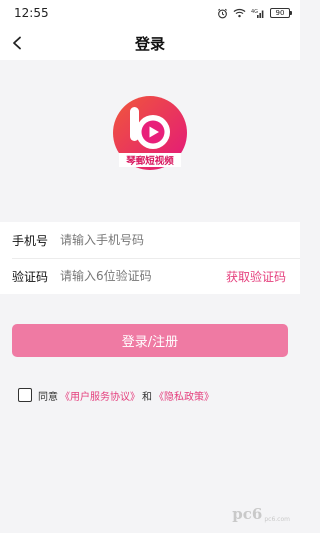  I want to click on login-form: 手机号 验证码 获取验证码, so click(150, 258).